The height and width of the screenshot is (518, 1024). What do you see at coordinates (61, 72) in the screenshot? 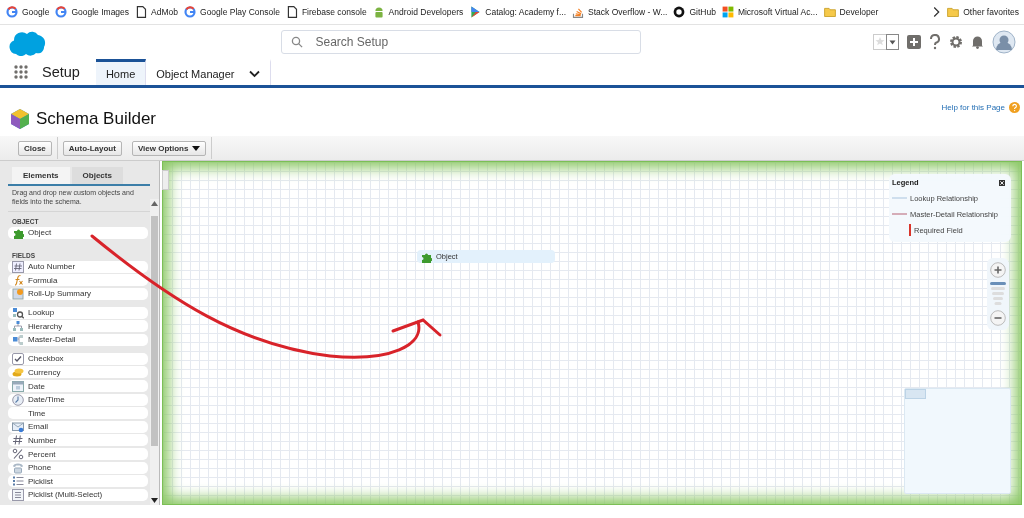
I see `app-name: Setup` at bounding box center [61, 72].